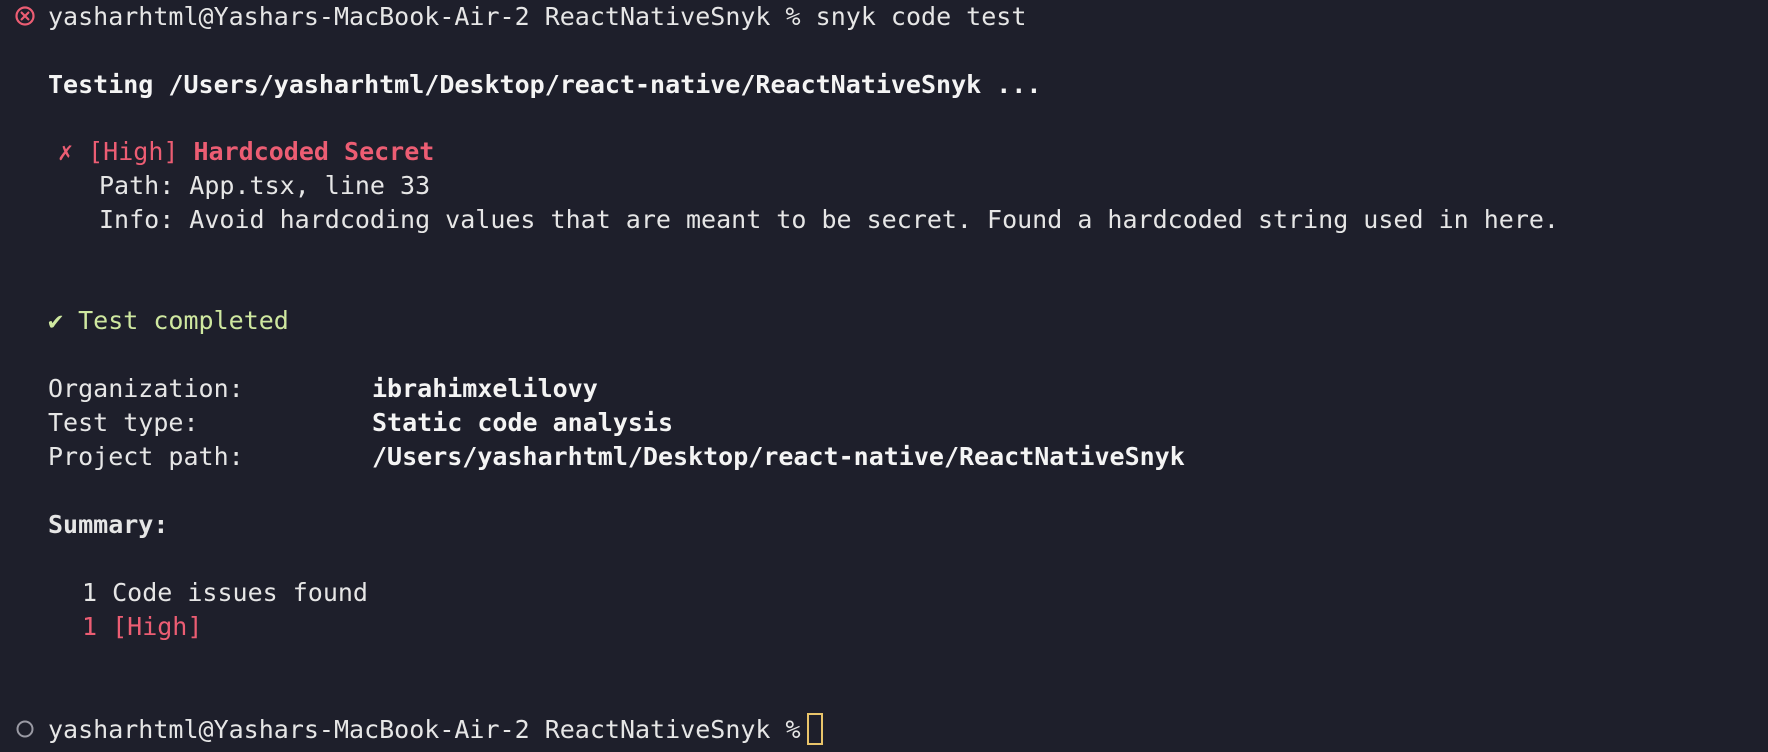 The width and height of the screenshot is (1768, 752). I want to click on prompt-user-host-2: yasharhtml@Yashars-MacBook-Air-2, so click(289, 729).